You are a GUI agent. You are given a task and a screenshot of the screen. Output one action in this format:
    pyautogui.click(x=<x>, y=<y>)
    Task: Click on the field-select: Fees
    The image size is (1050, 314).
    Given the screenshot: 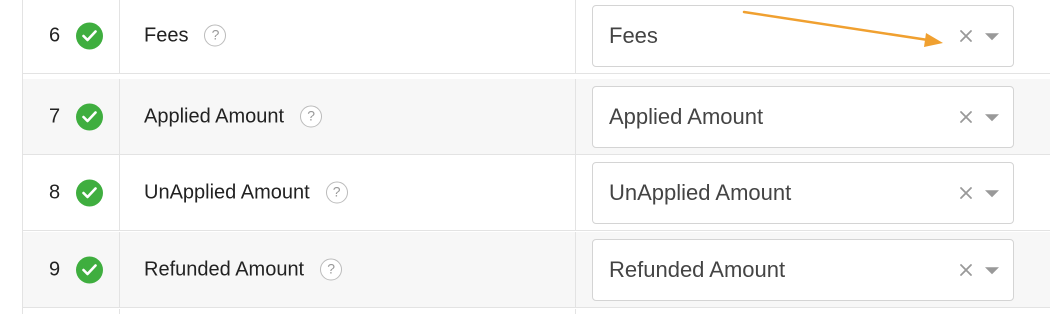 What is the action you would take?
    pyautogui.click(x=803, y=35)
    